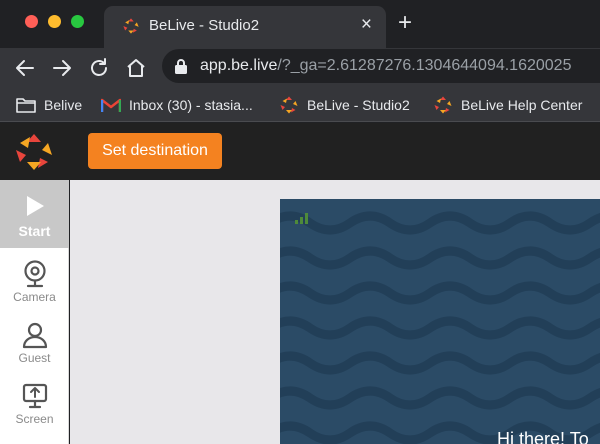  I want to click on sidebar-item-start: Start, so click(34, 214).